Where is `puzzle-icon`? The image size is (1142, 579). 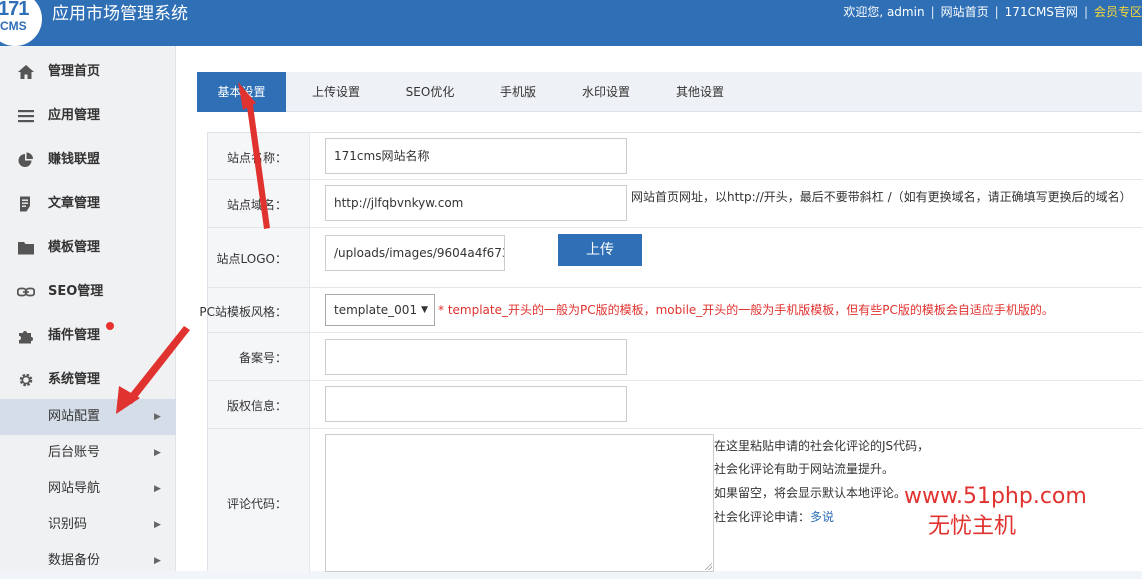 puzzle-icon is located at coordinates (26, 337).